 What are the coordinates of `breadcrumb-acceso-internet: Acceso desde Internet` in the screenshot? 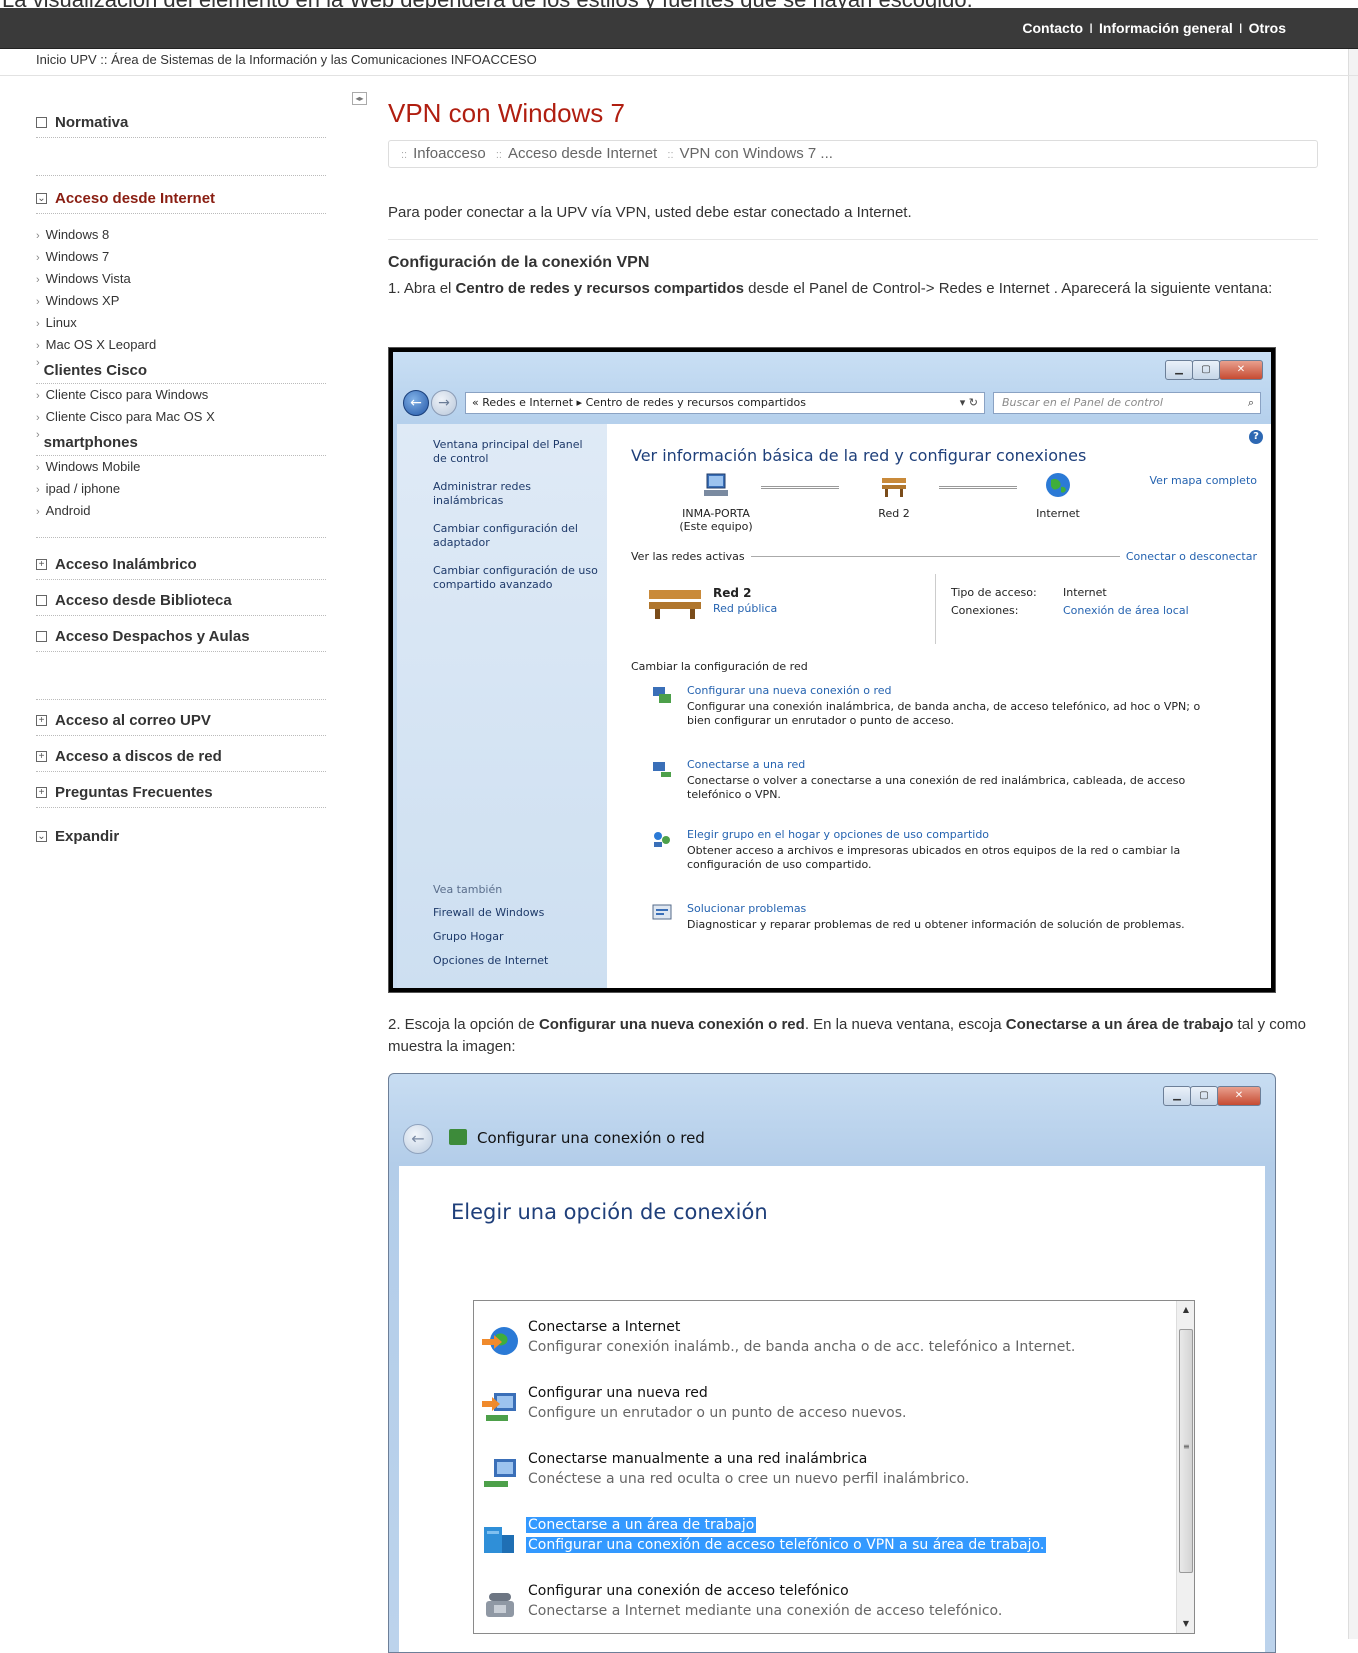 It's located at (582, 153).